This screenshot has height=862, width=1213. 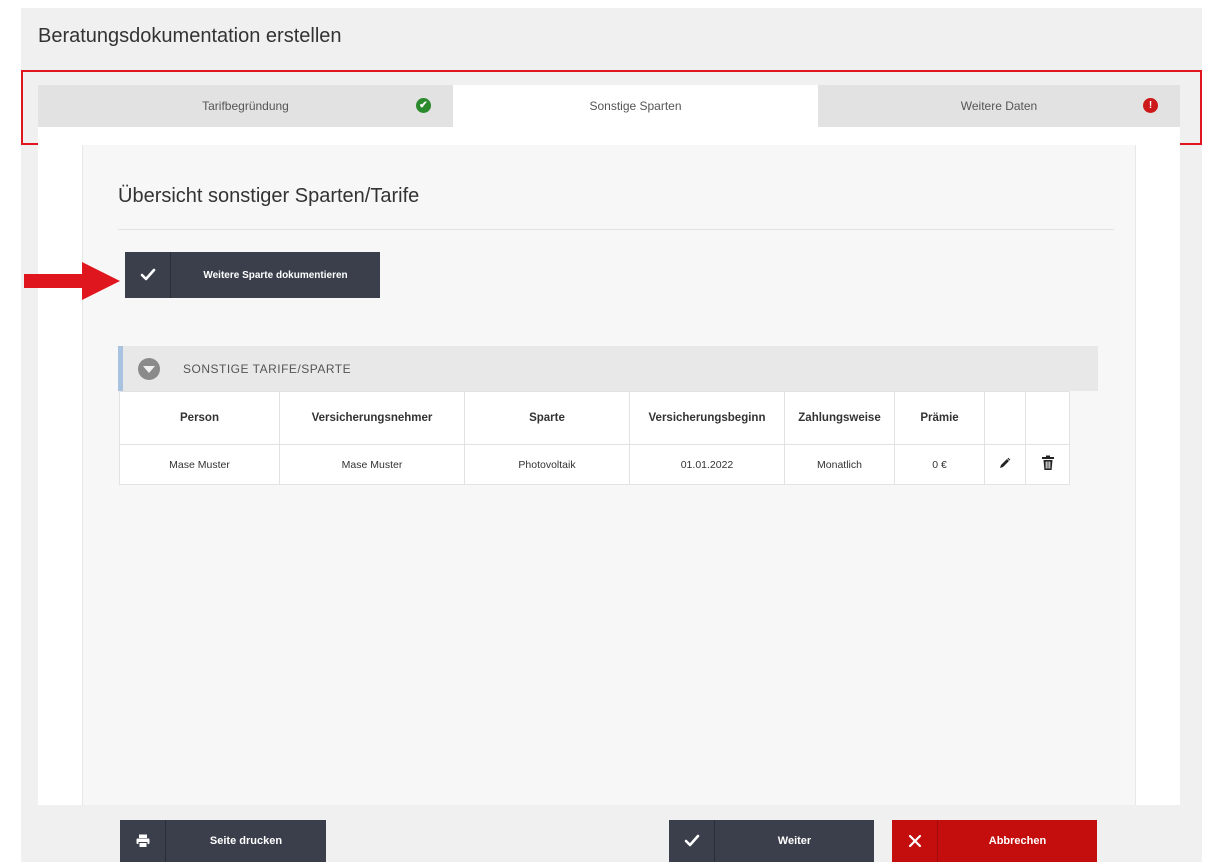 What do you see at coordinates (149, 368) in the screenshot?
I see `chevron-down-icon` at bounding box center [149, 368].